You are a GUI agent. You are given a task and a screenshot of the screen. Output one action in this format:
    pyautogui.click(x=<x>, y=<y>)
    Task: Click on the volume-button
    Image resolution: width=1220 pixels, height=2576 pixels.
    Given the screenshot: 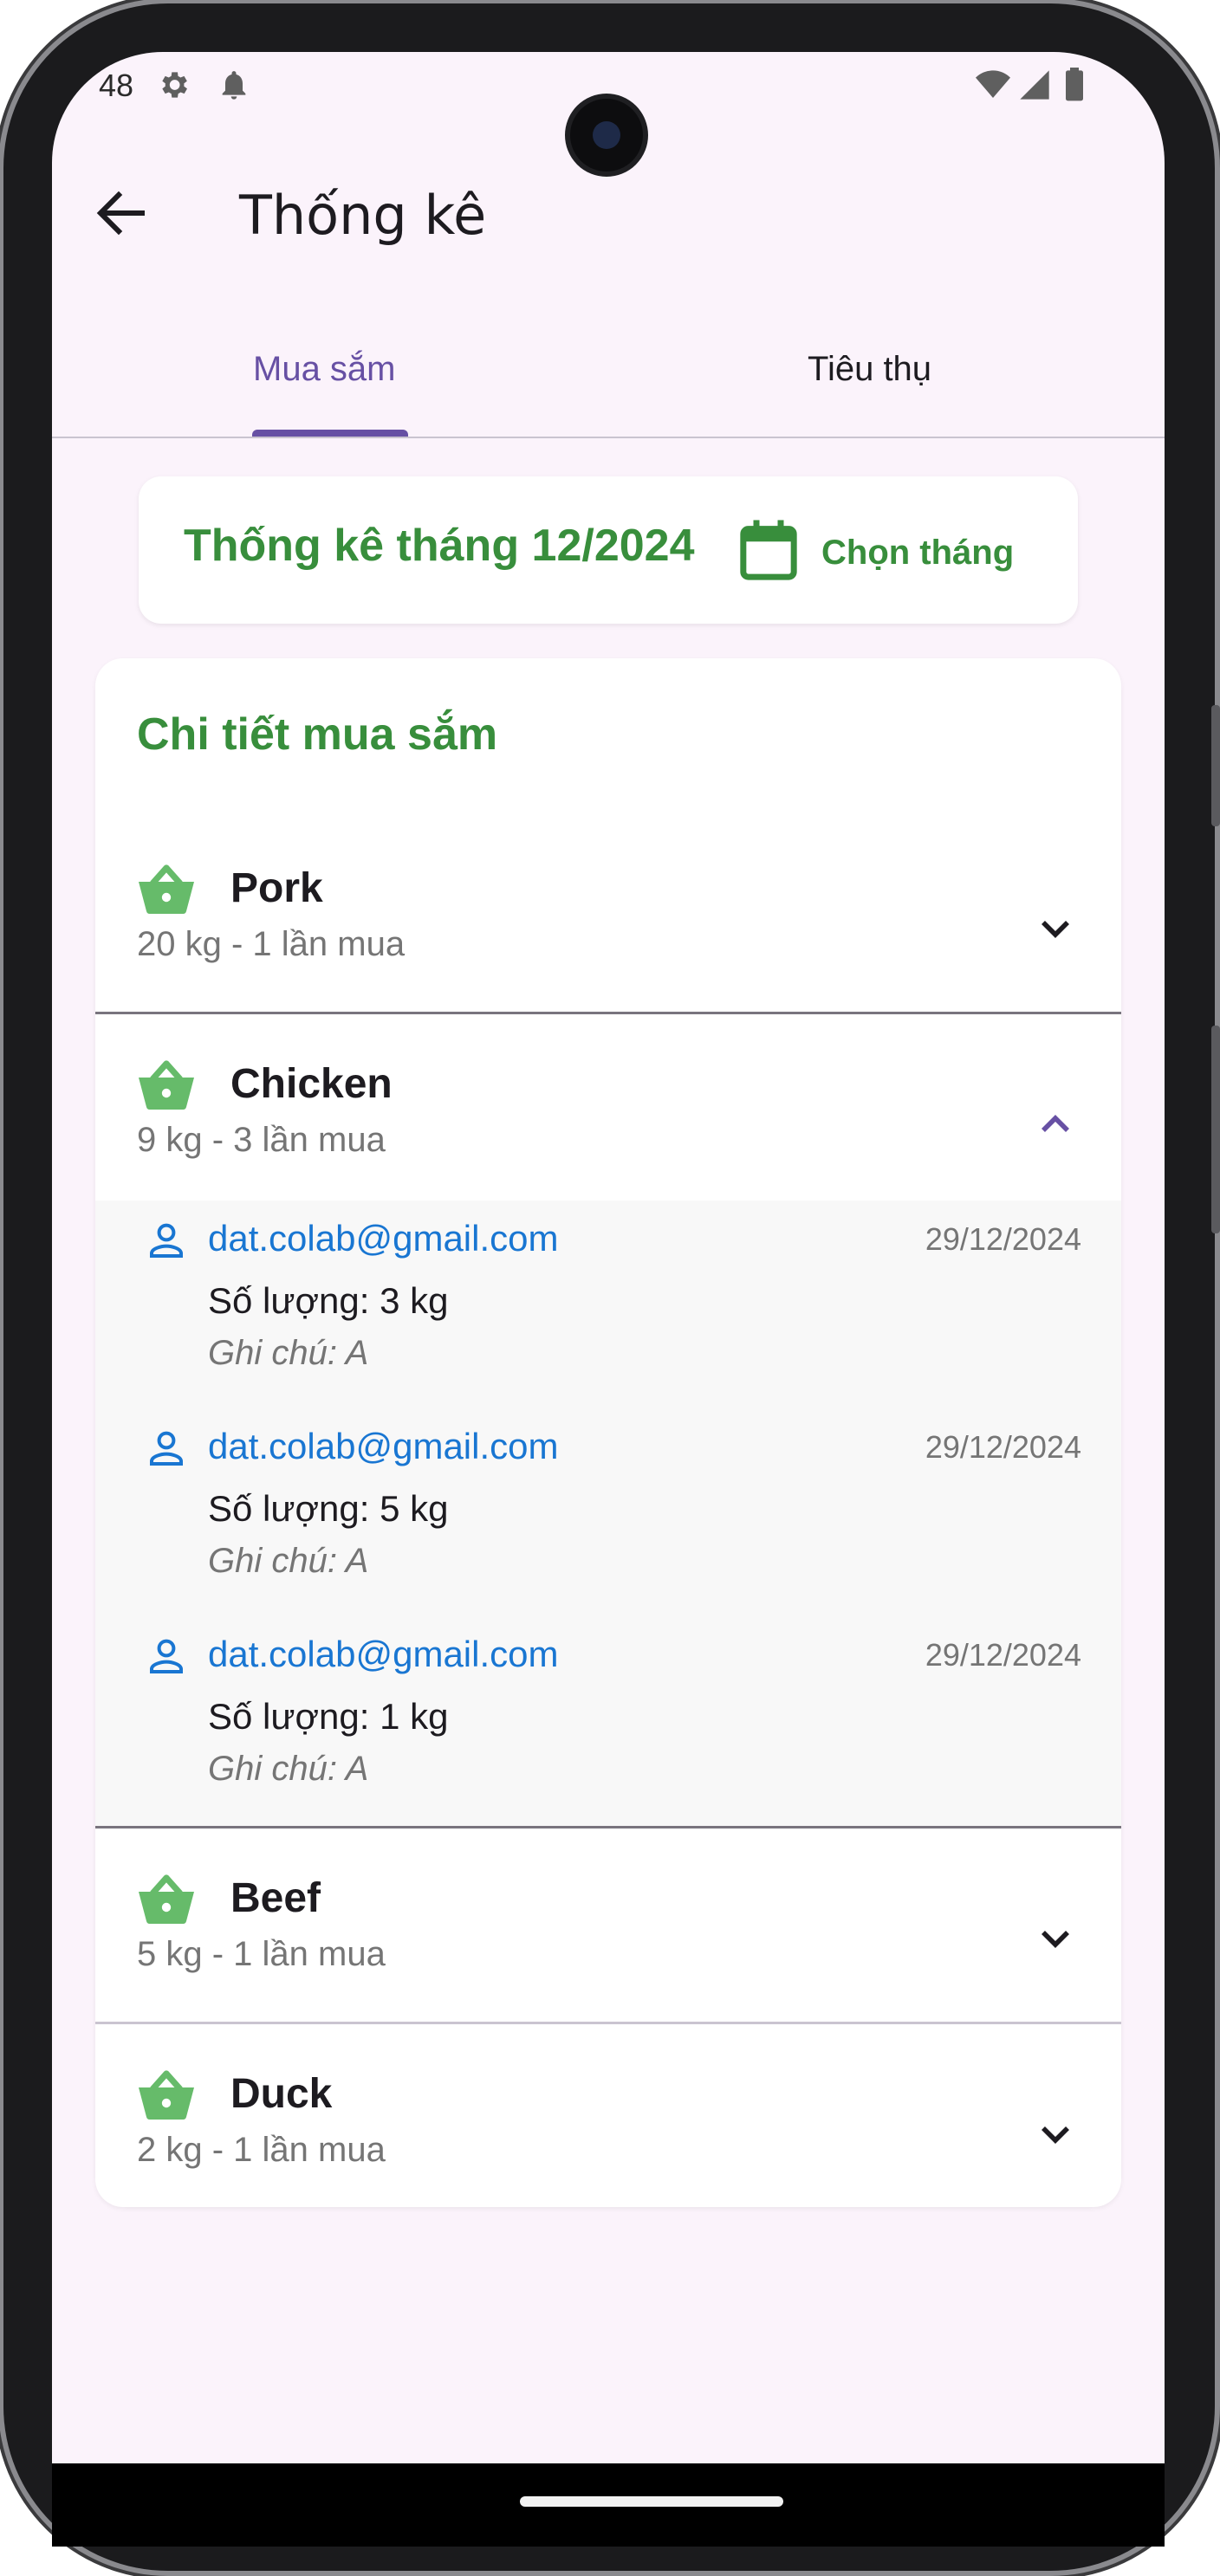 What is the action you would take?
    pyautogui.click(x=1215, y=765)
    